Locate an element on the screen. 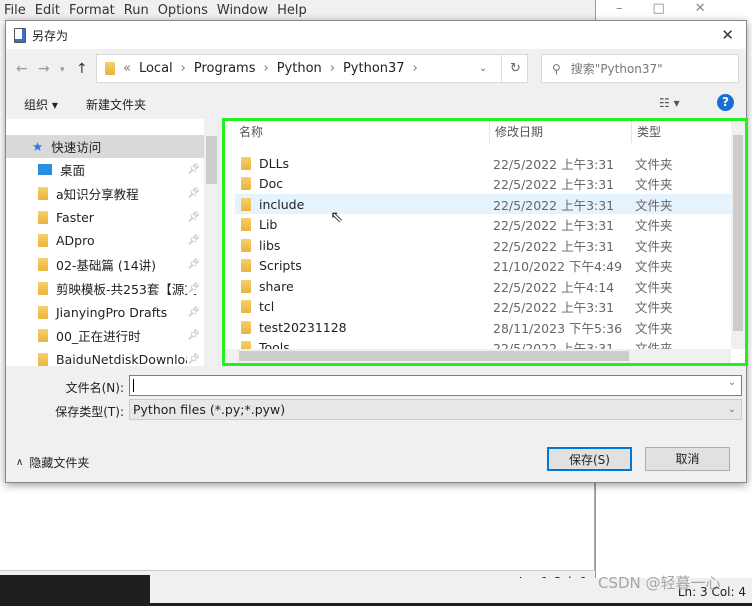 The height and width of the screenshot is (606, 752). file-row: tcl 22/5/2022 上午3:31 文件夹 is located at coordinates (483, 307).